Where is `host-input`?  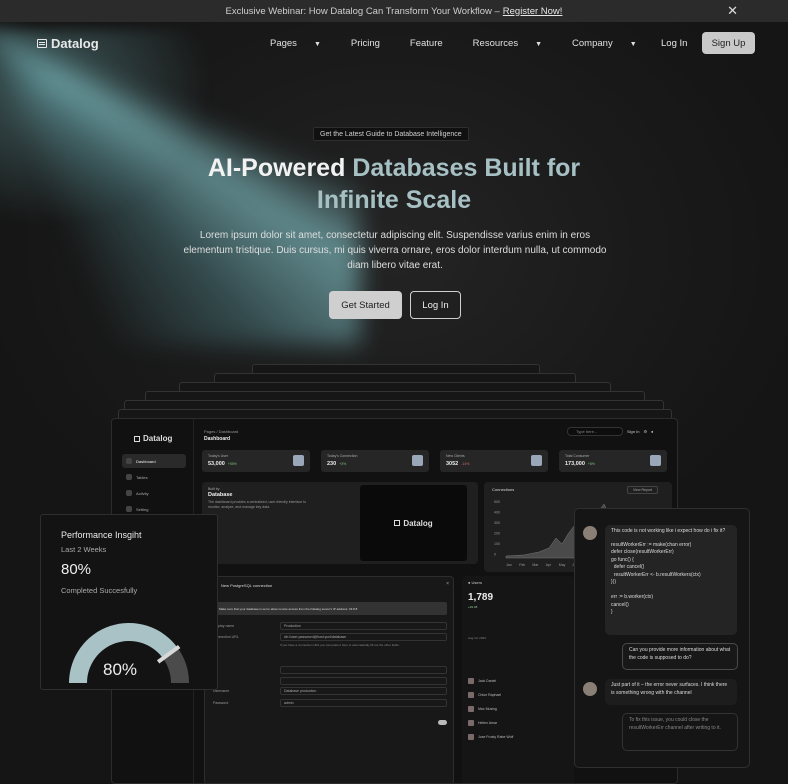
host-input is located at coordinates (363, 670).